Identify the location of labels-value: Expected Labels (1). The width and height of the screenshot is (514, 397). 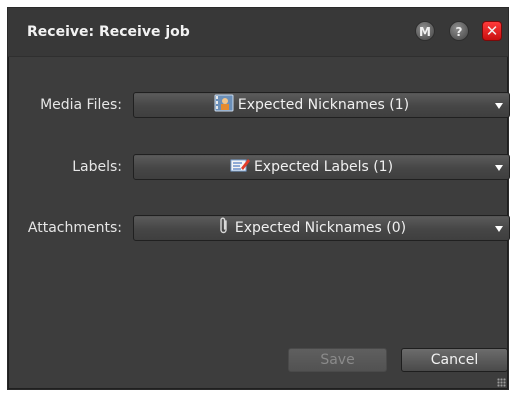
(323, 167).